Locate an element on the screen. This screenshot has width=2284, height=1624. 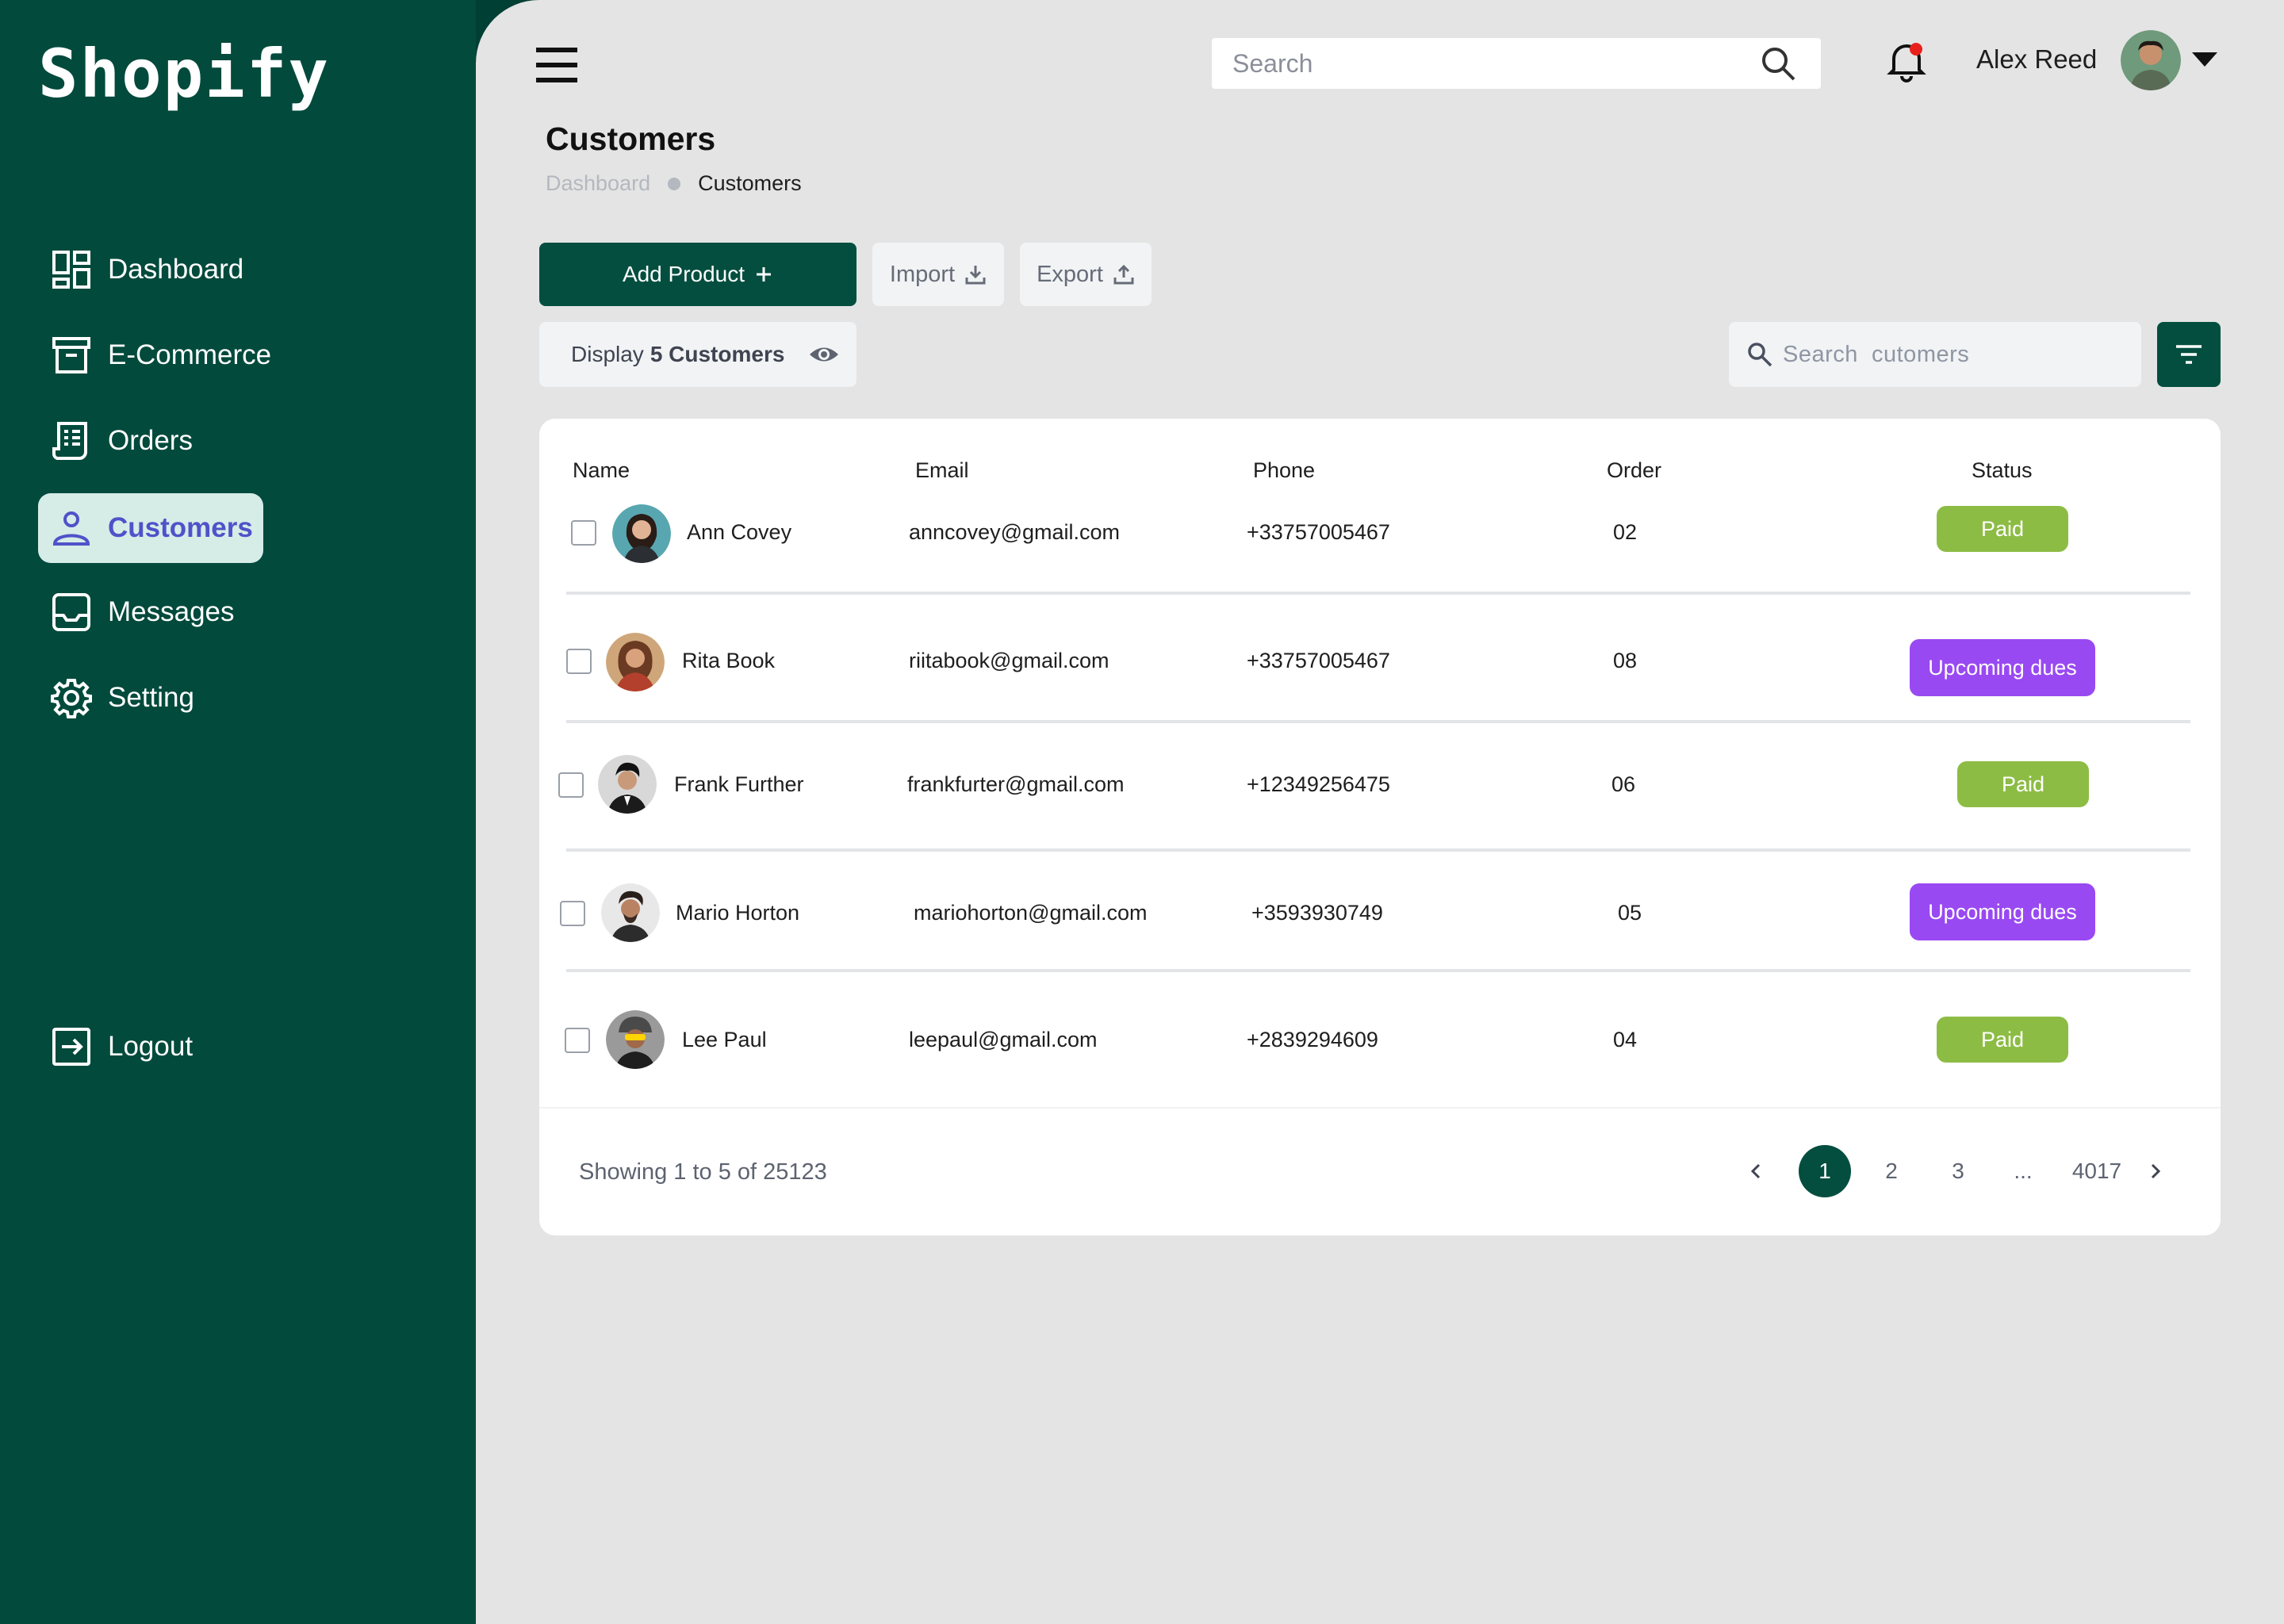
breadcrumb-separator is located at coordinates (674, 183).